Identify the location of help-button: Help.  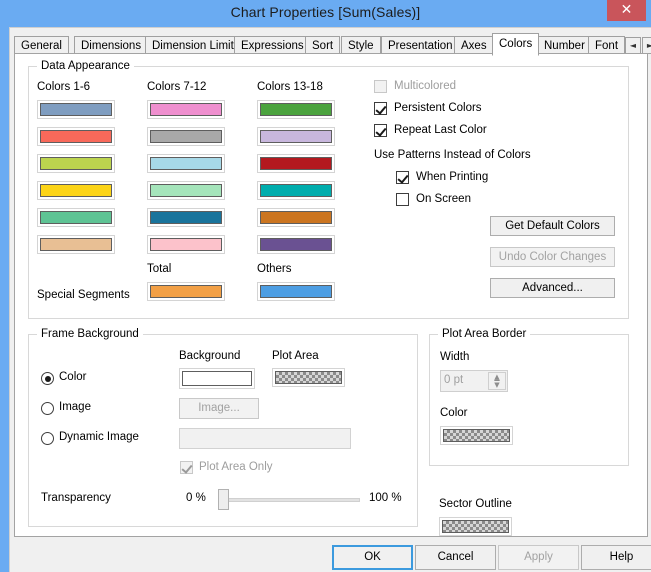
(616, 557).